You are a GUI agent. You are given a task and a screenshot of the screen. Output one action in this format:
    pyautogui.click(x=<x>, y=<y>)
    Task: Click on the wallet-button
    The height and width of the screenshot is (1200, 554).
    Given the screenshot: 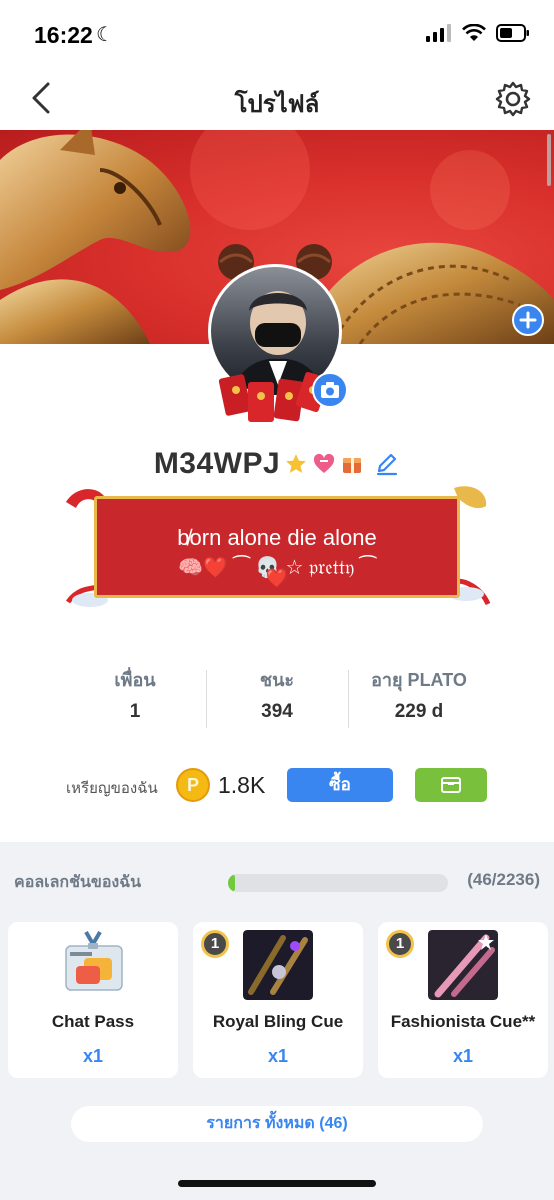 What is the action you would take?
    pyautogui.click(x=451, y=785)
    